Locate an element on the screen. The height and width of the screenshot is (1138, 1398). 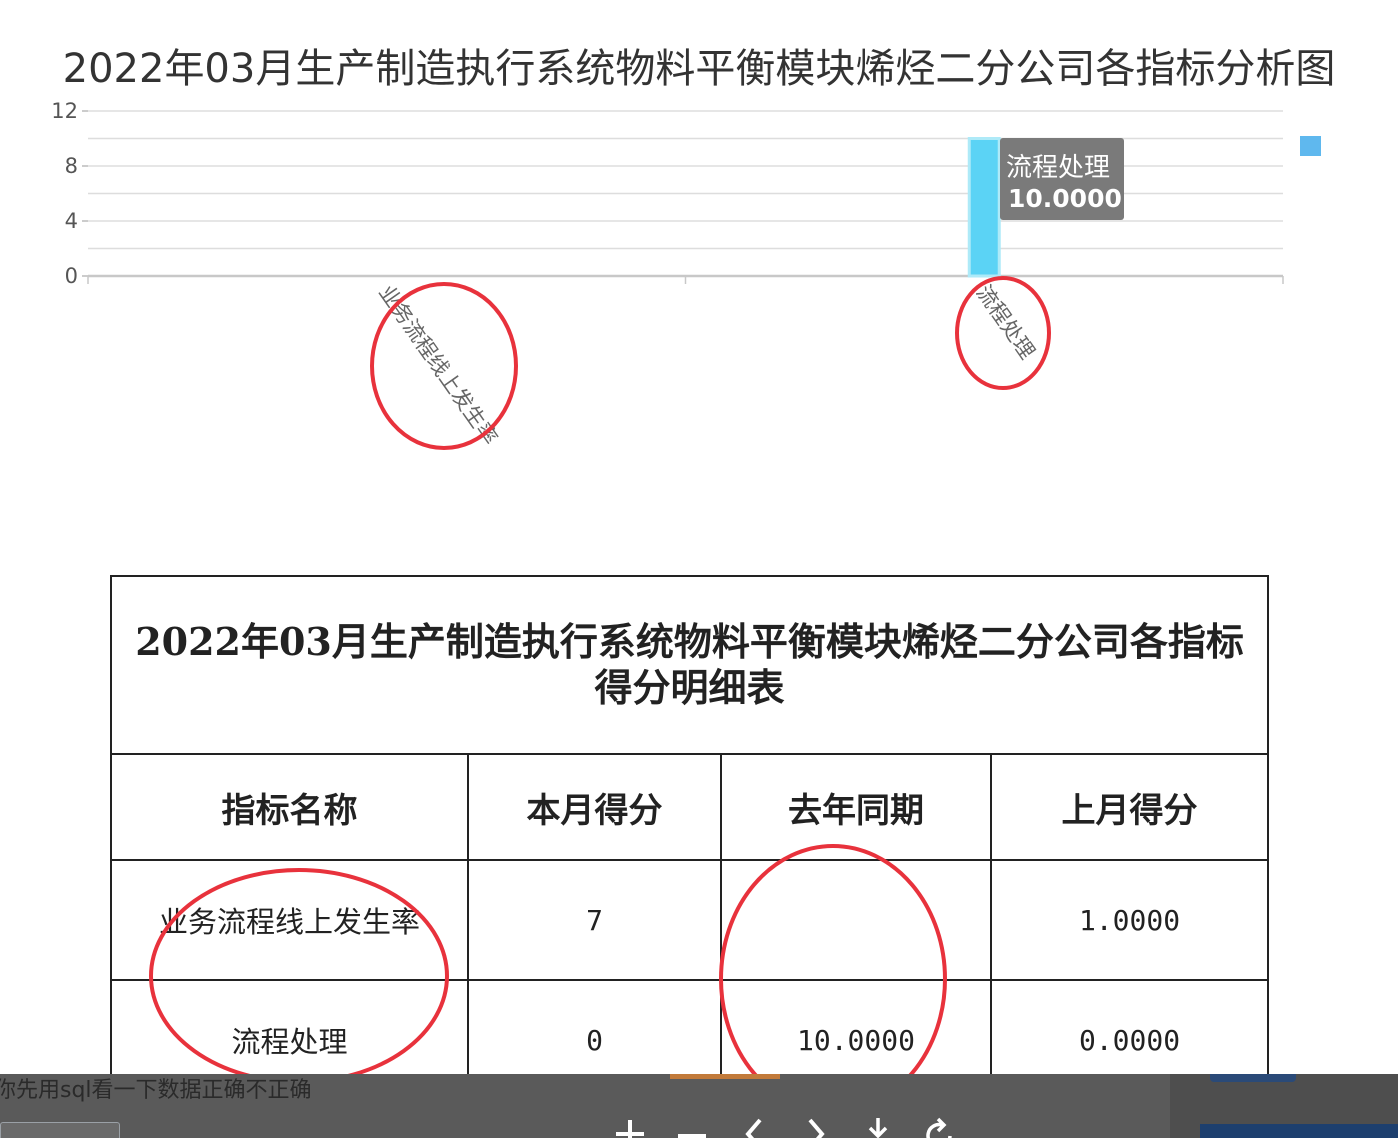
table-title: 2022年03月生产制造执行系统物料平衡模块烯烃二分公司各指标得分明细表 is located at coordinates (689, 665).